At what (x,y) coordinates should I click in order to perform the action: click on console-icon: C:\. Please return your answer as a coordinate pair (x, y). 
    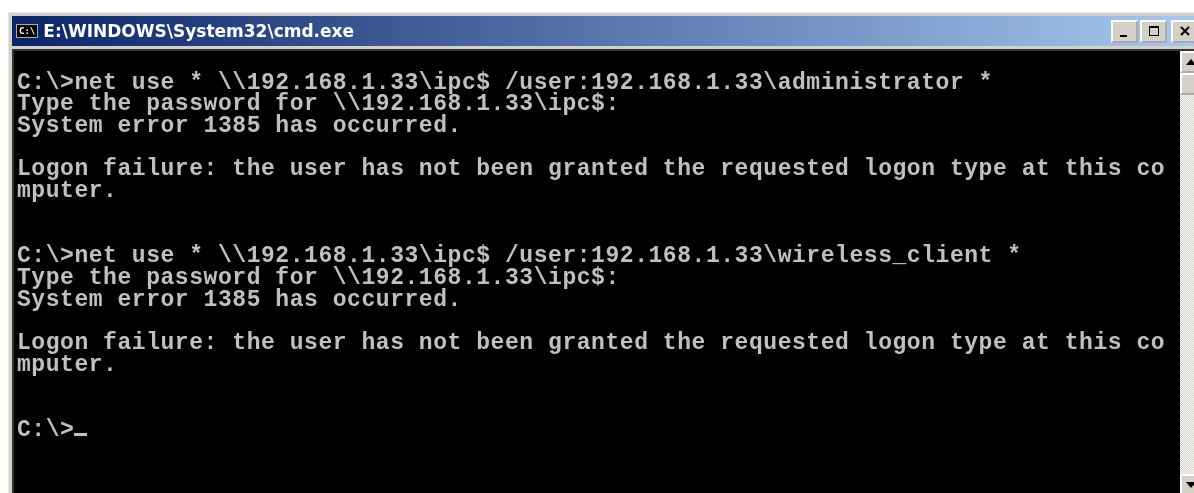
    Looking at the image, I should click on (27, 31).